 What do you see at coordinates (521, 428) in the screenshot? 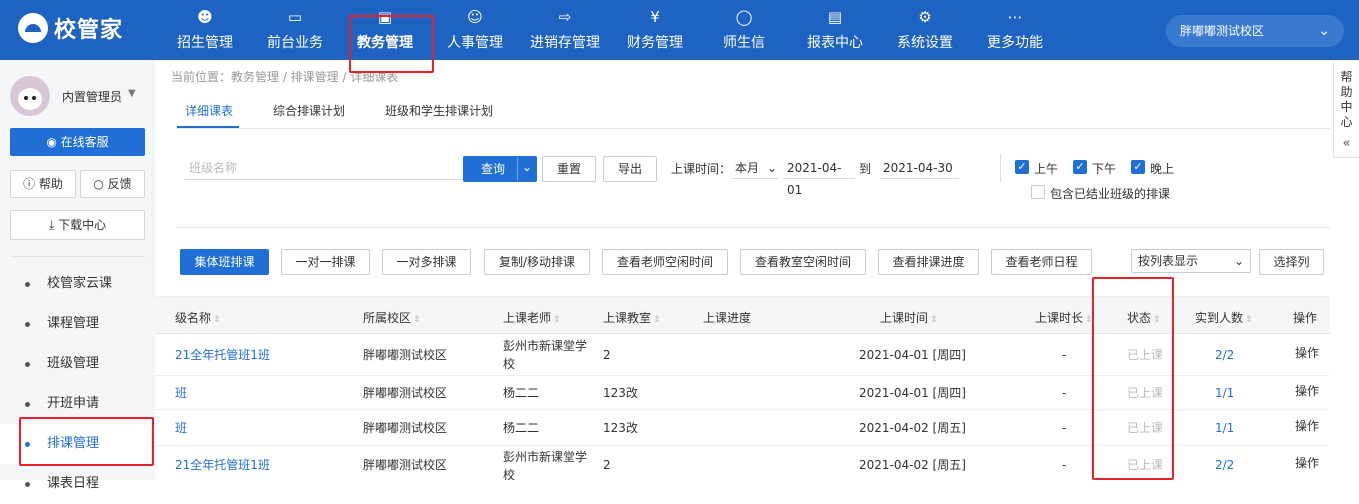
I see `cell-teacher: 杨二二` at bounding box center [521, 428].